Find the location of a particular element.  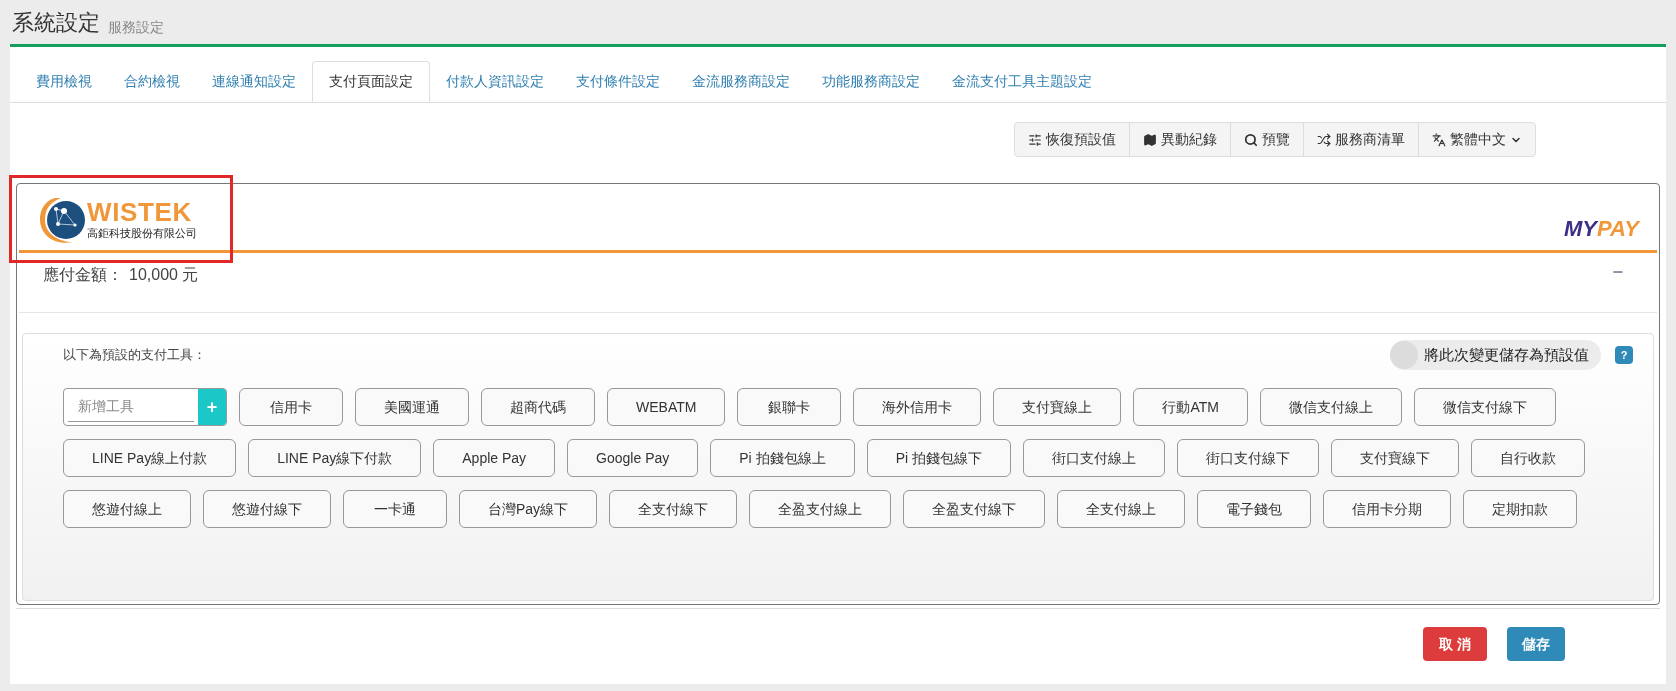

tab: 合約檢視 is located at coordinates (152, 81).